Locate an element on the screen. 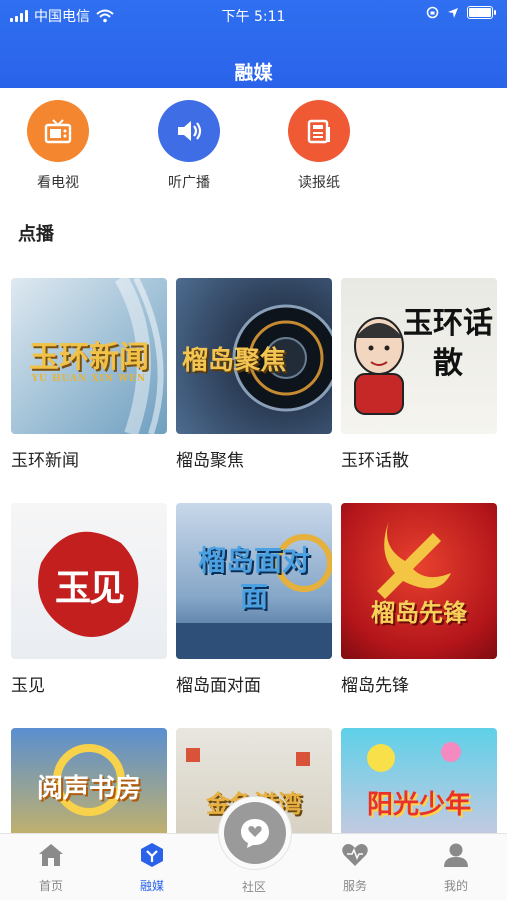  card-thumbnail: 玉环新闻 YU HUAN XIN WEN is located at coordinates (89, 356).